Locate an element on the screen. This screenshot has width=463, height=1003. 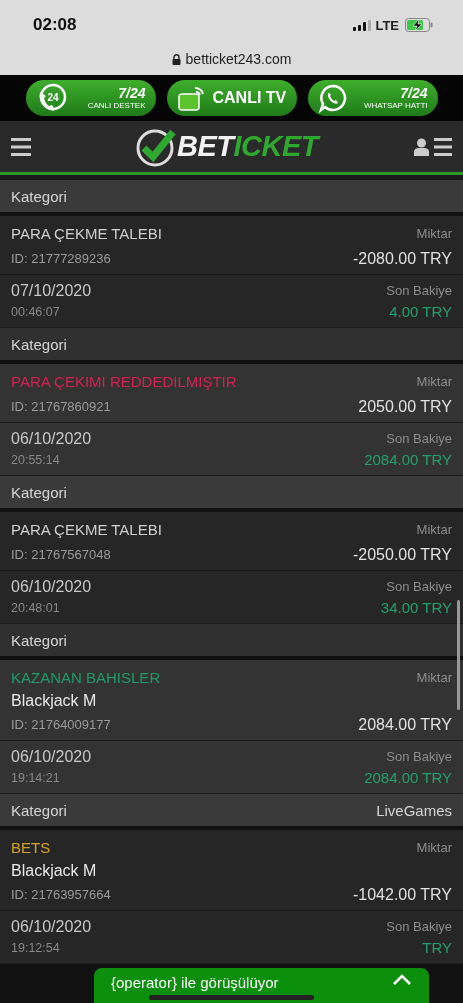
time-text: 20:55:14 is located at coordinates (35, 459).